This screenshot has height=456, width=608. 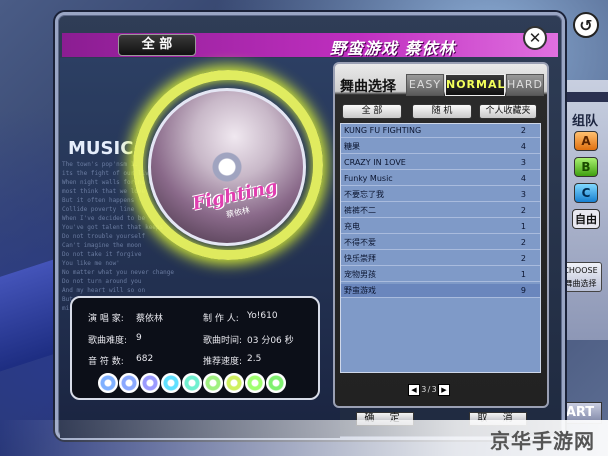 What do you see at coordinates (586, 25) in the screenshot?
I see `back-icon: ↺` at bounding box center [586, 25].